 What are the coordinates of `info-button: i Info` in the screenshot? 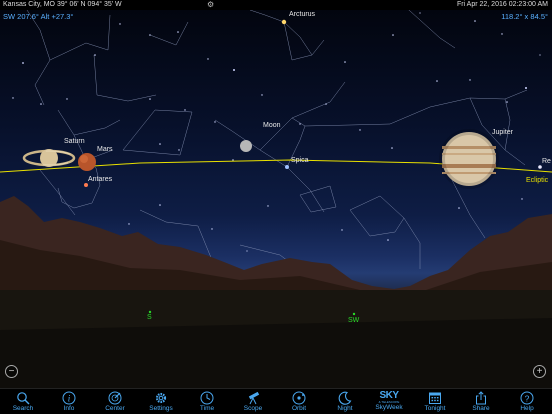 It's located at (69, 401).